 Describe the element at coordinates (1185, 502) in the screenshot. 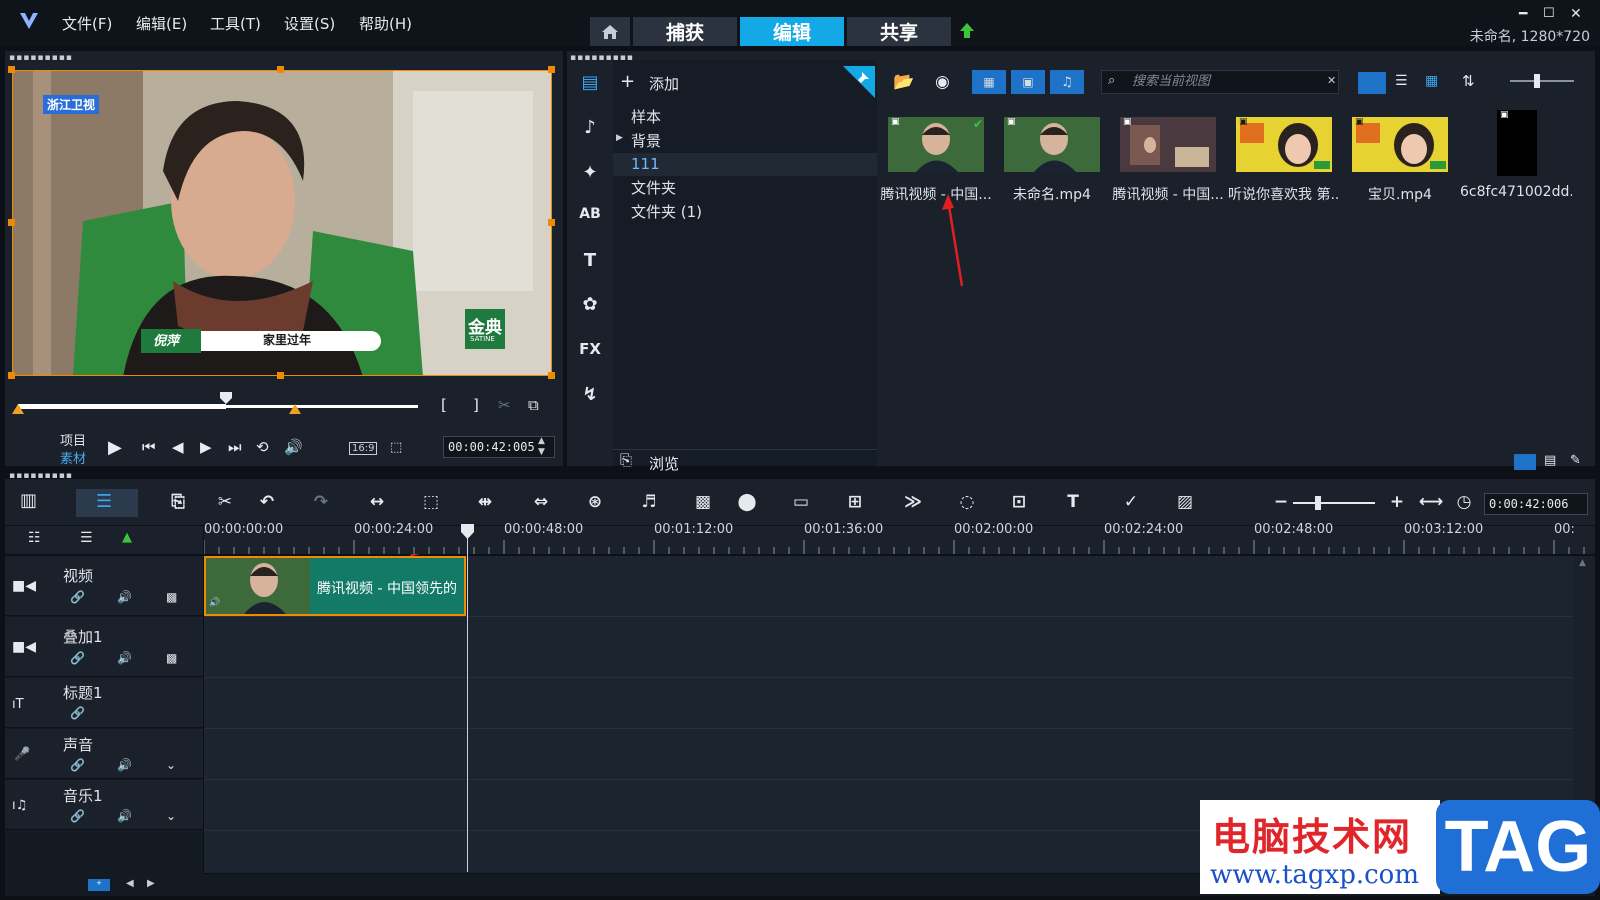

I see `export-icon: ▨` at that location.